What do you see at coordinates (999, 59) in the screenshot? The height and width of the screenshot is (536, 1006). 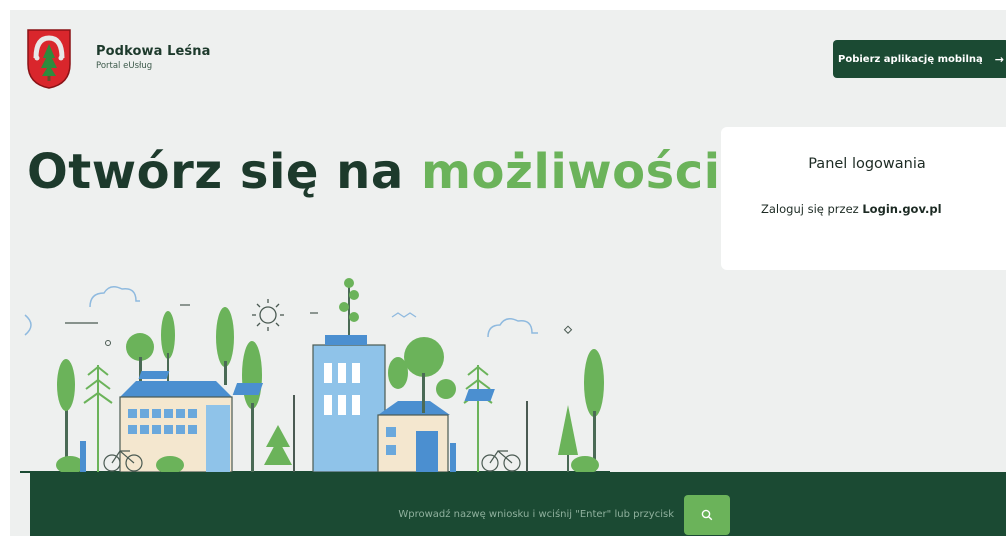 I see `arrow-right-icon: →` at bounding box center [999, 59].